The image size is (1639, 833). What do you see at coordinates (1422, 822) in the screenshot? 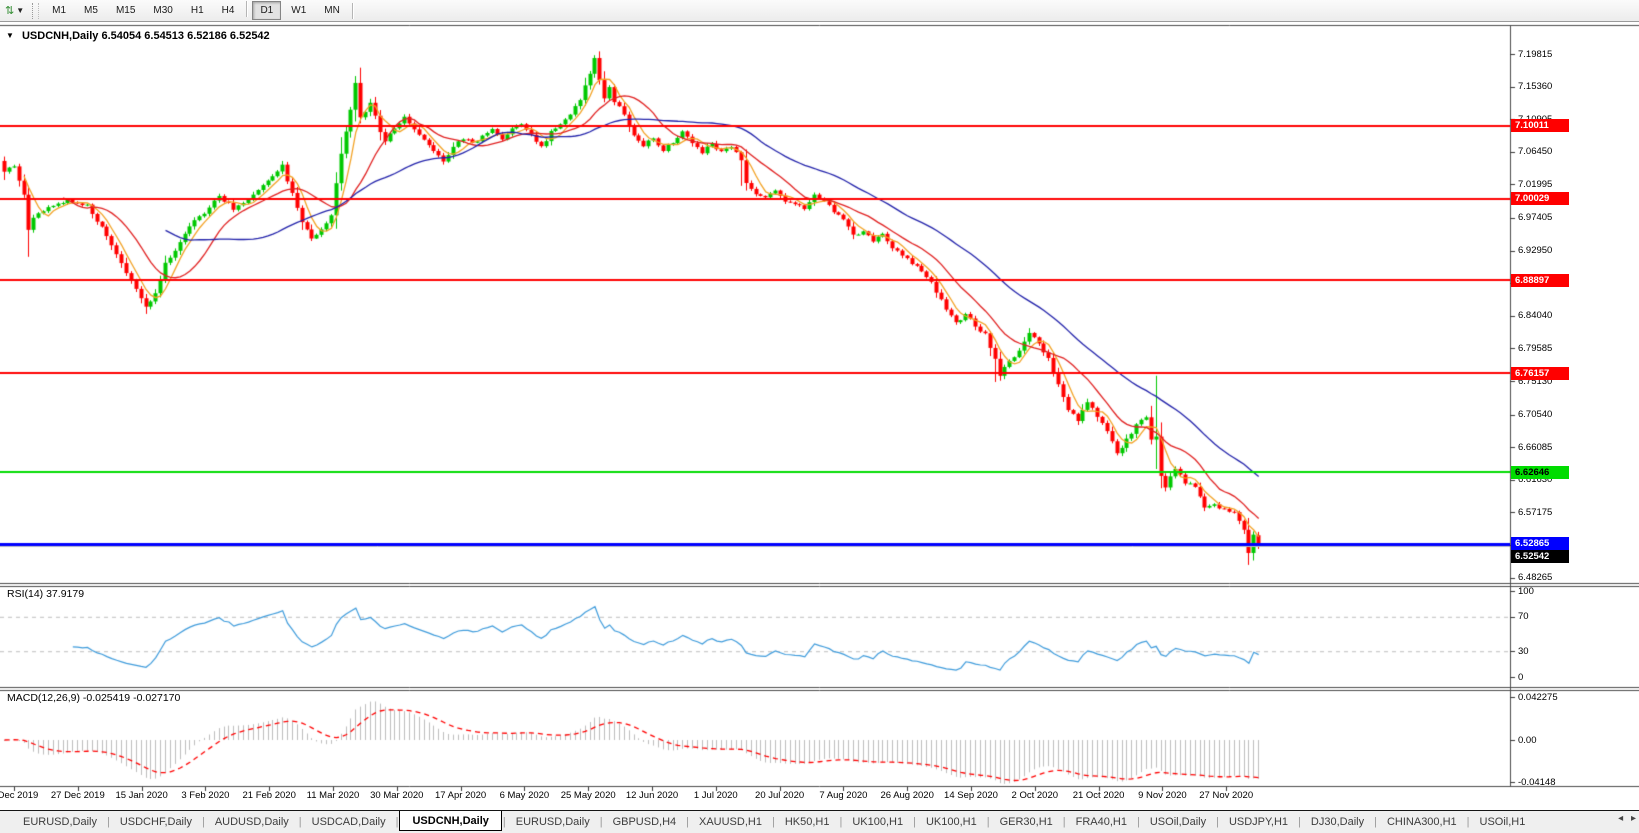
I see `chart-tab: CHINA300,H1` at bounding box center [1422, 822].